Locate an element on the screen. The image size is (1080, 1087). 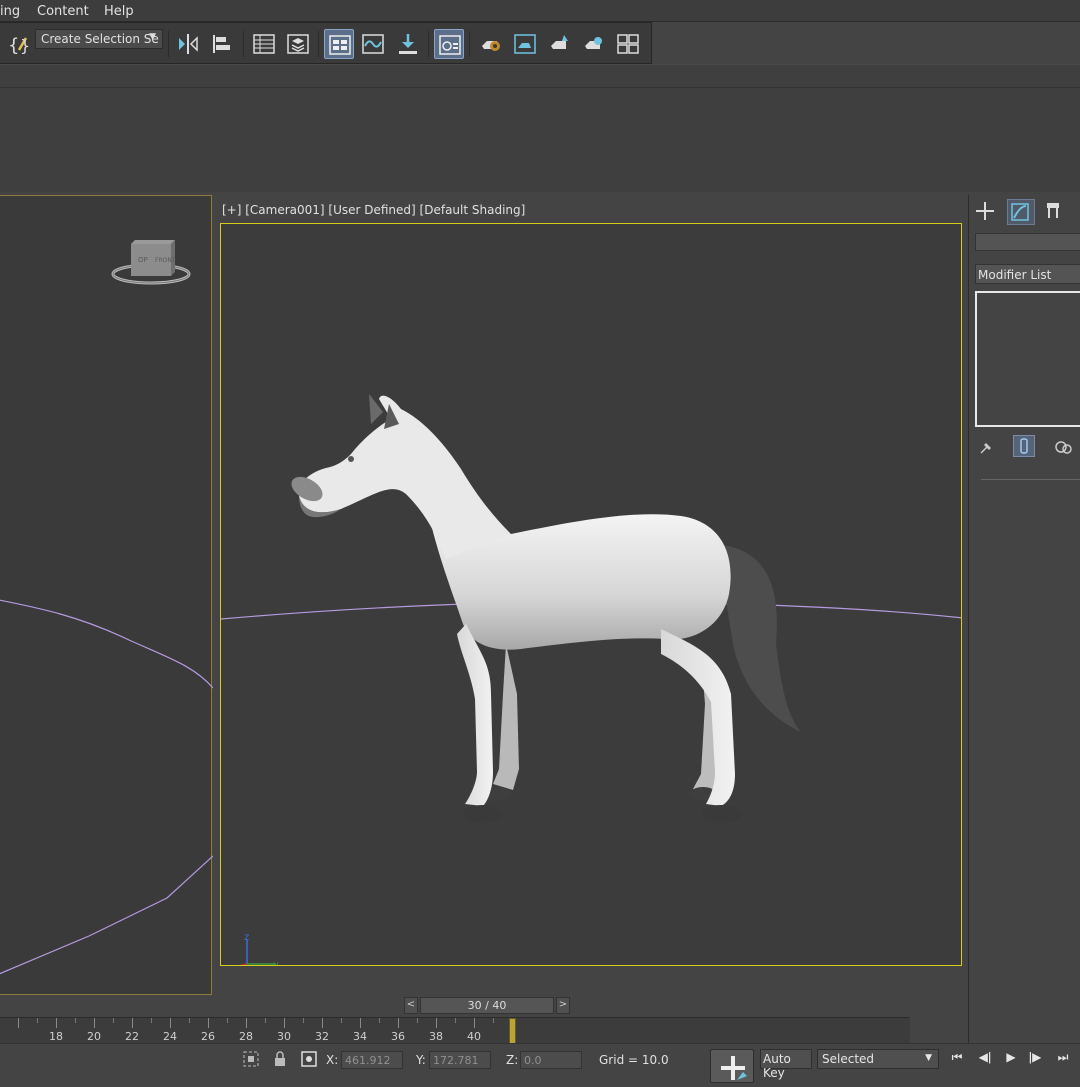
track-label: 28 is located at coordinates (246, 1036).